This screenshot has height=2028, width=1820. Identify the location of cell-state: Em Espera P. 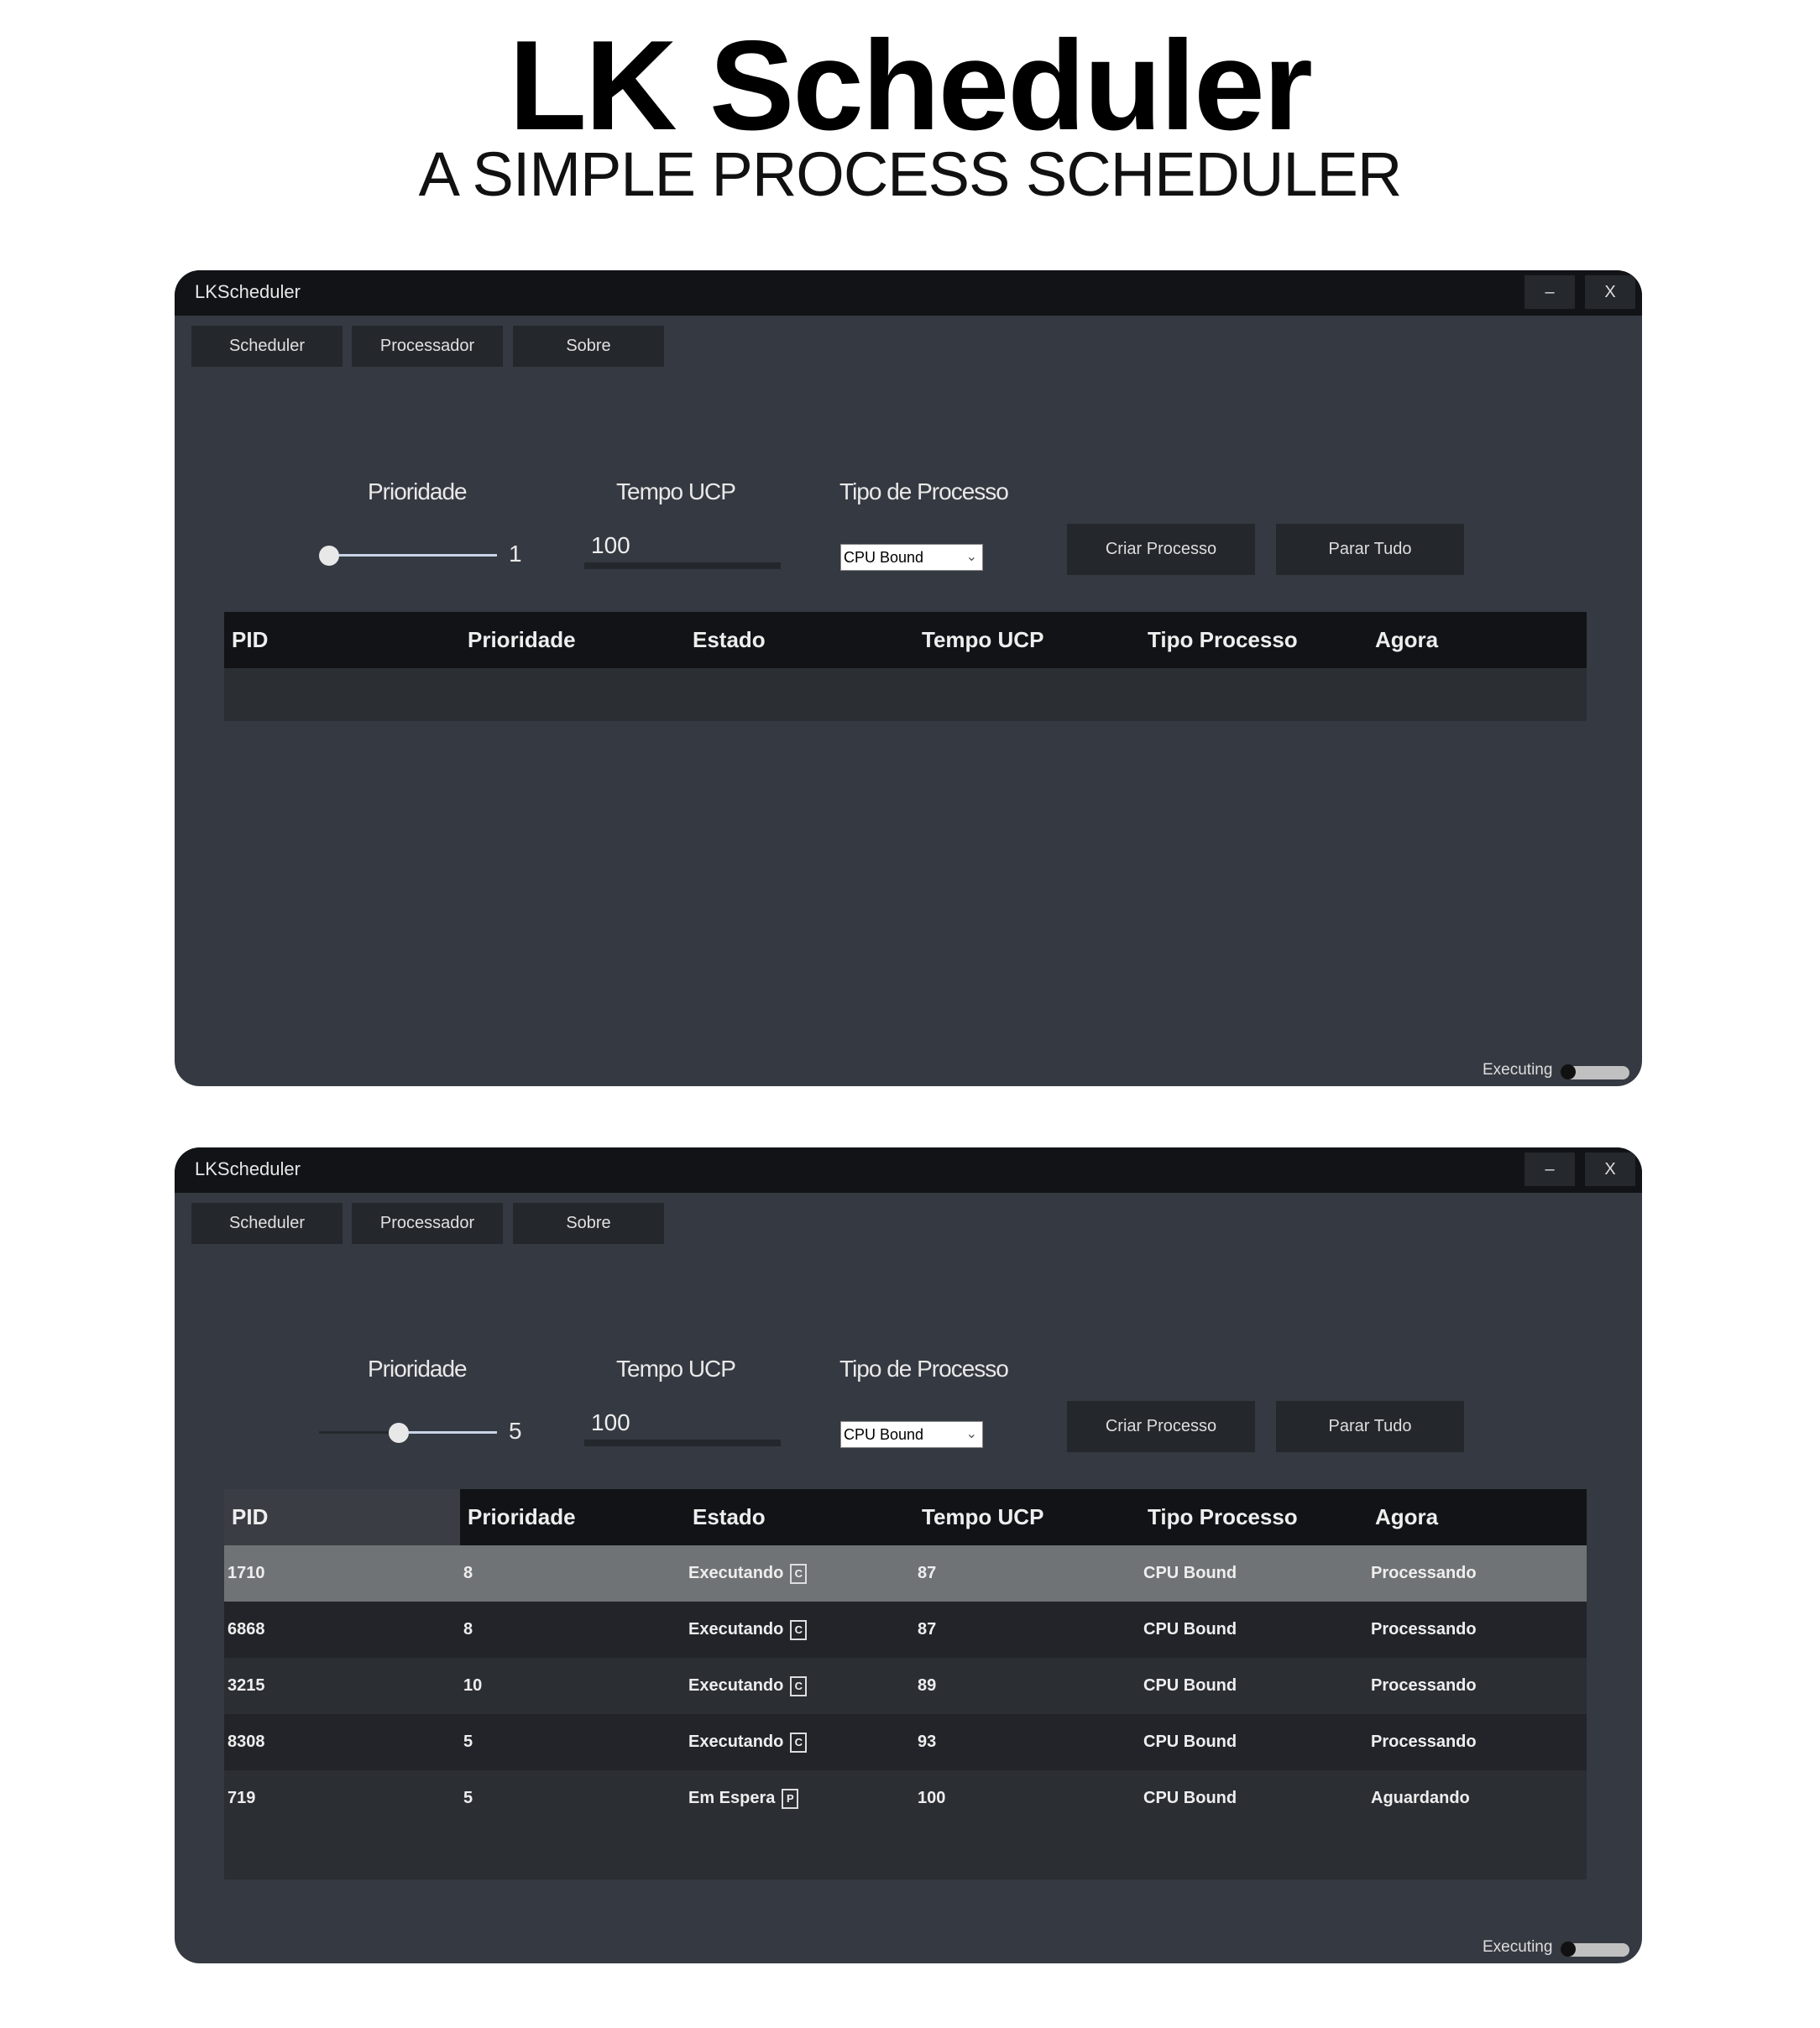
(742, 1799).